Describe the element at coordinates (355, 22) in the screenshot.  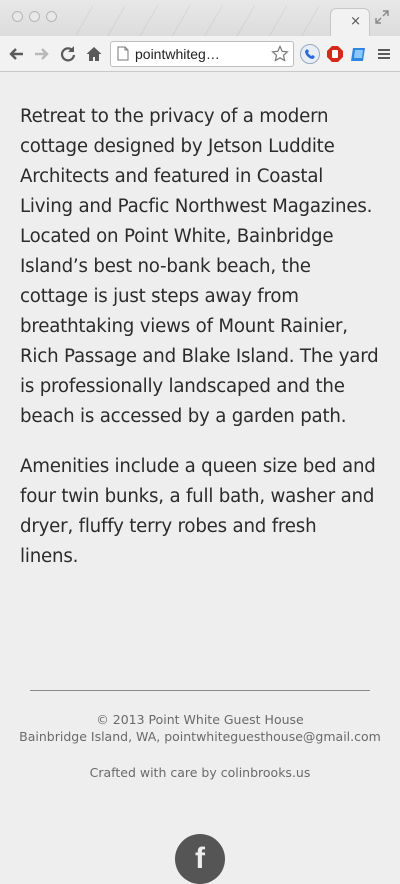
I see `tab-close-icon: ×` at that location.